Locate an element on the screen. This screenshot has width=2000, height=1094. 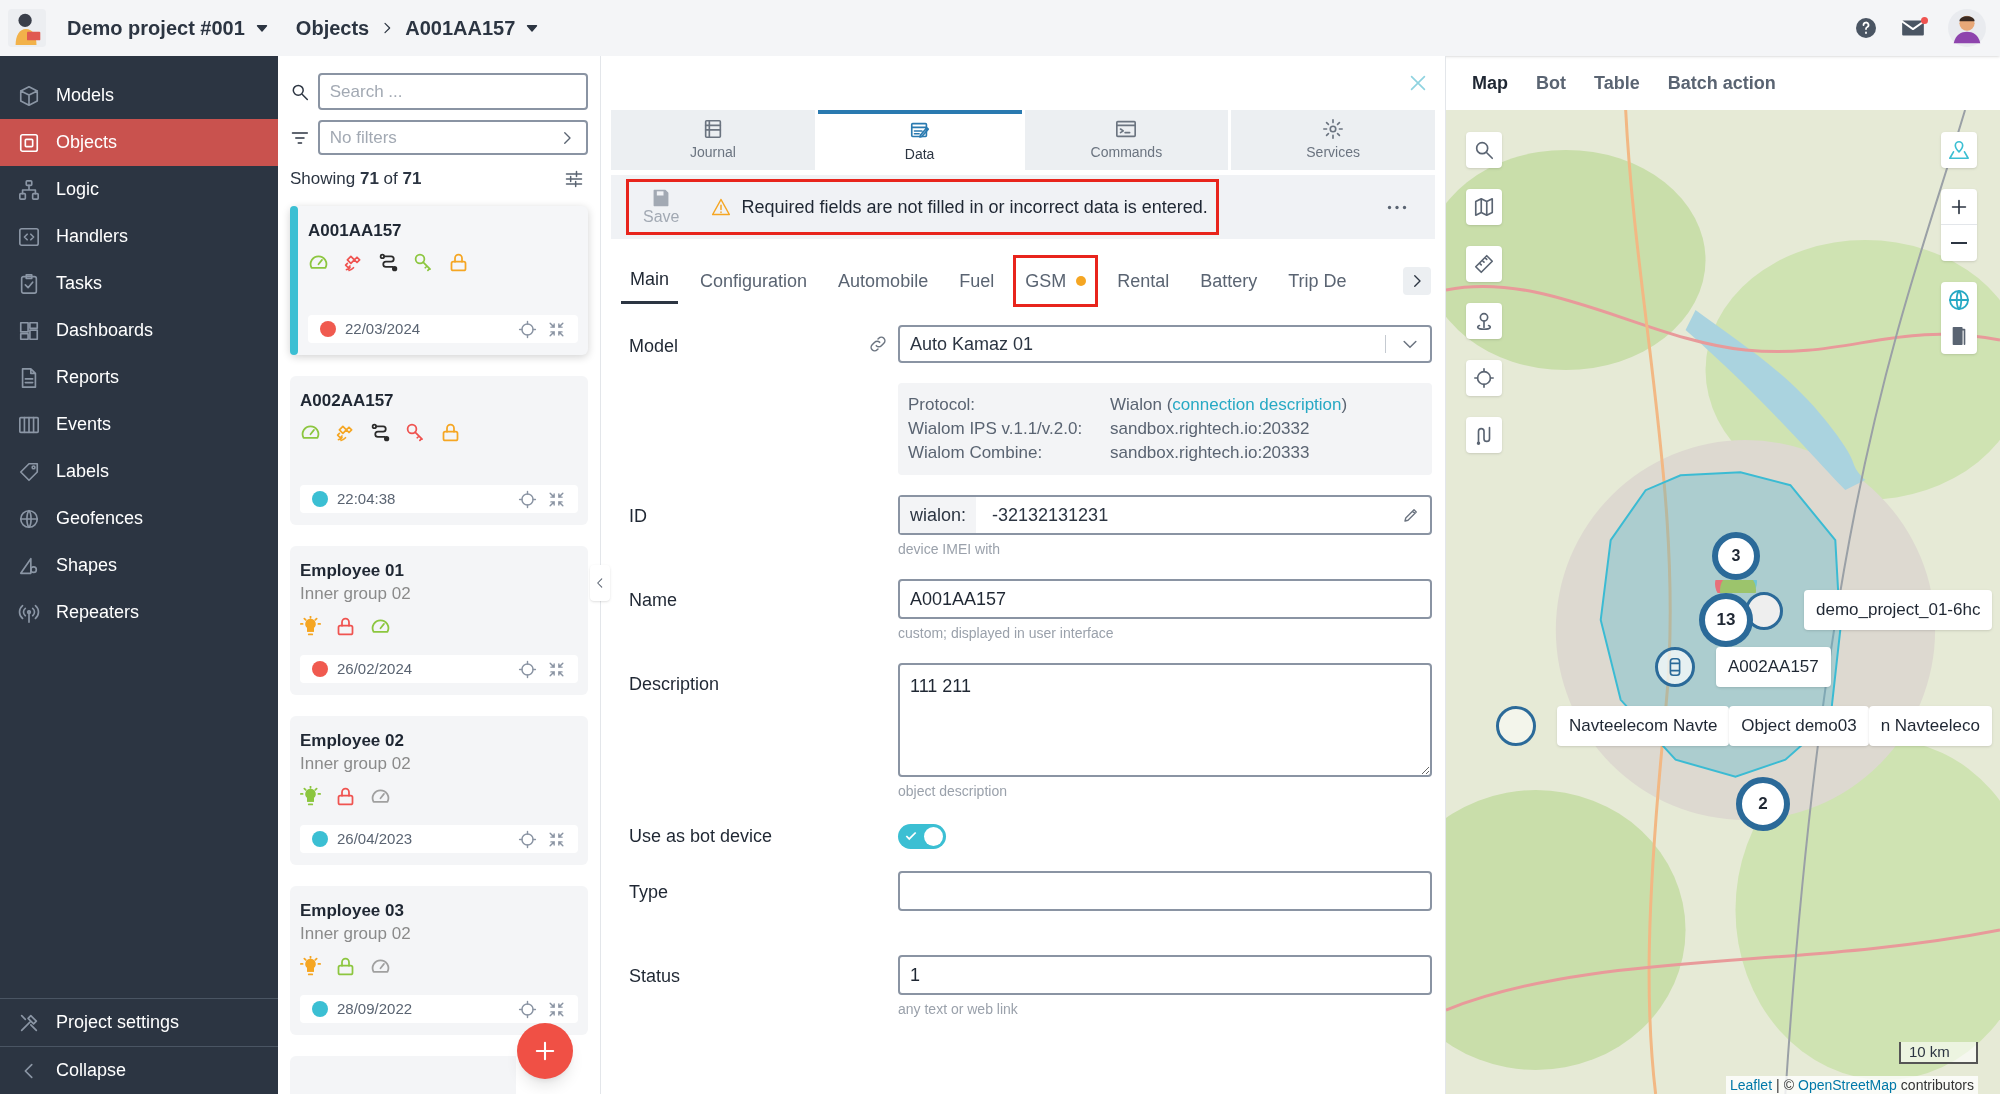
object-card: A002AA157 22:04:38 is located at coordinates (439, 450).